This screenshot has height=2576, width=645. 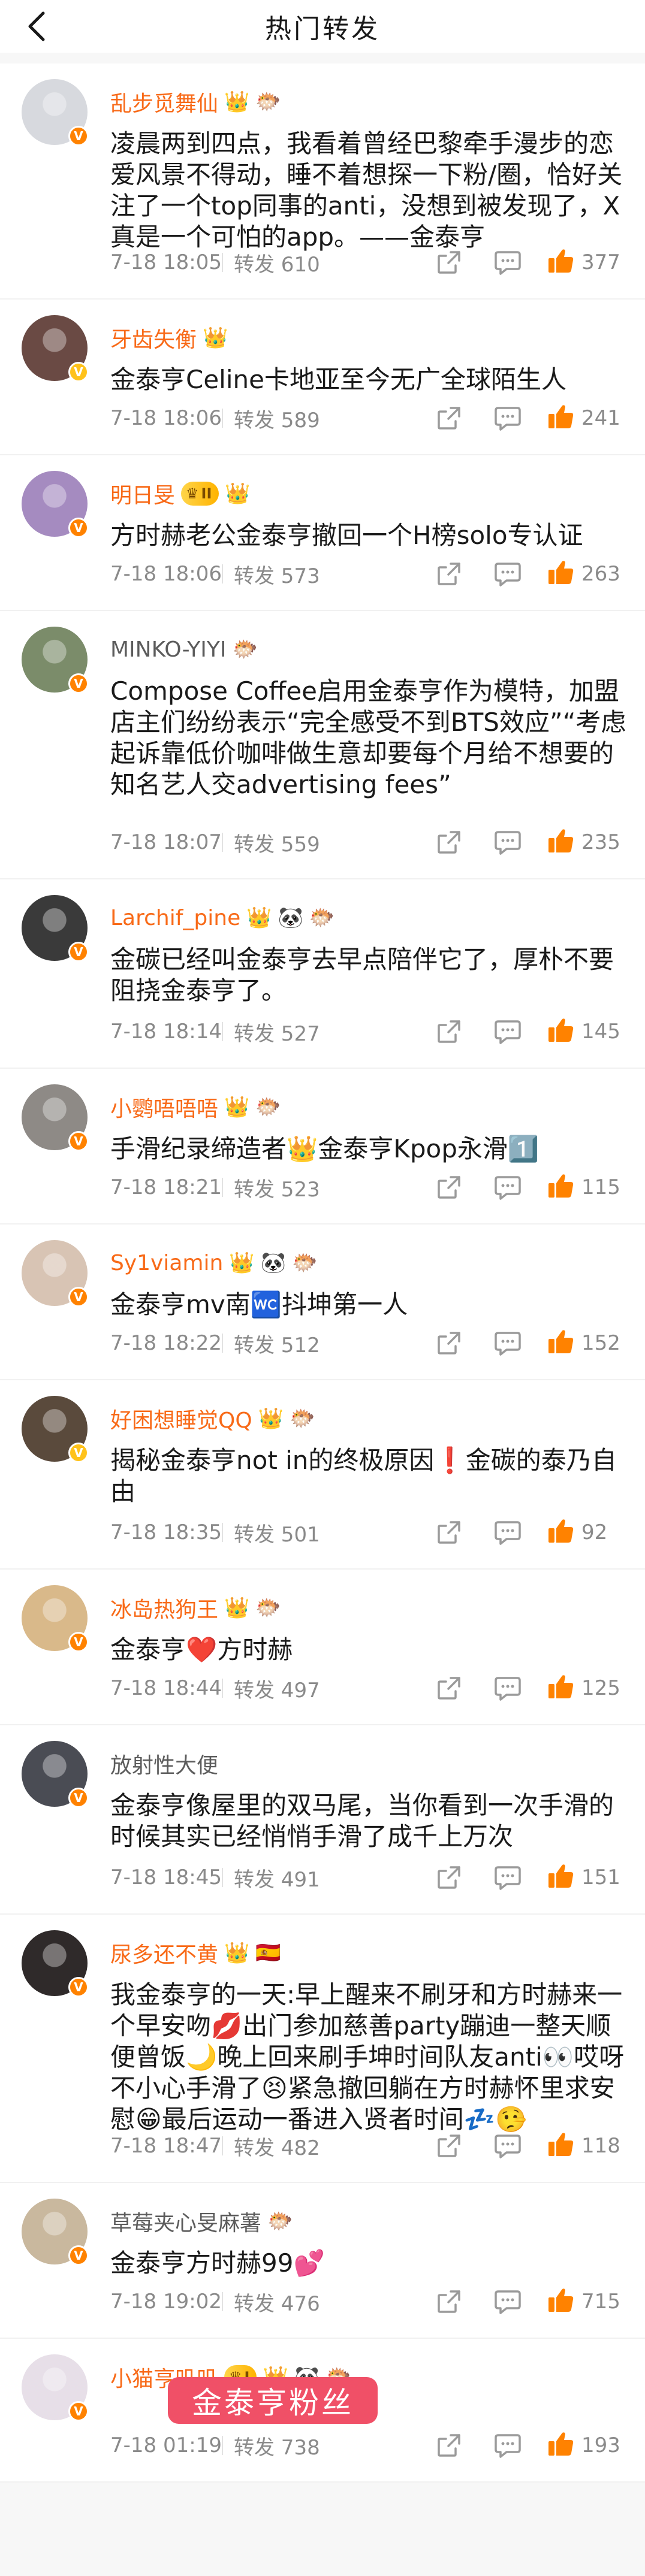 What do you see at coordinates (585, 1187) in the screenshot?
I see `like-button: 115` at bounding box center [585, 1187].